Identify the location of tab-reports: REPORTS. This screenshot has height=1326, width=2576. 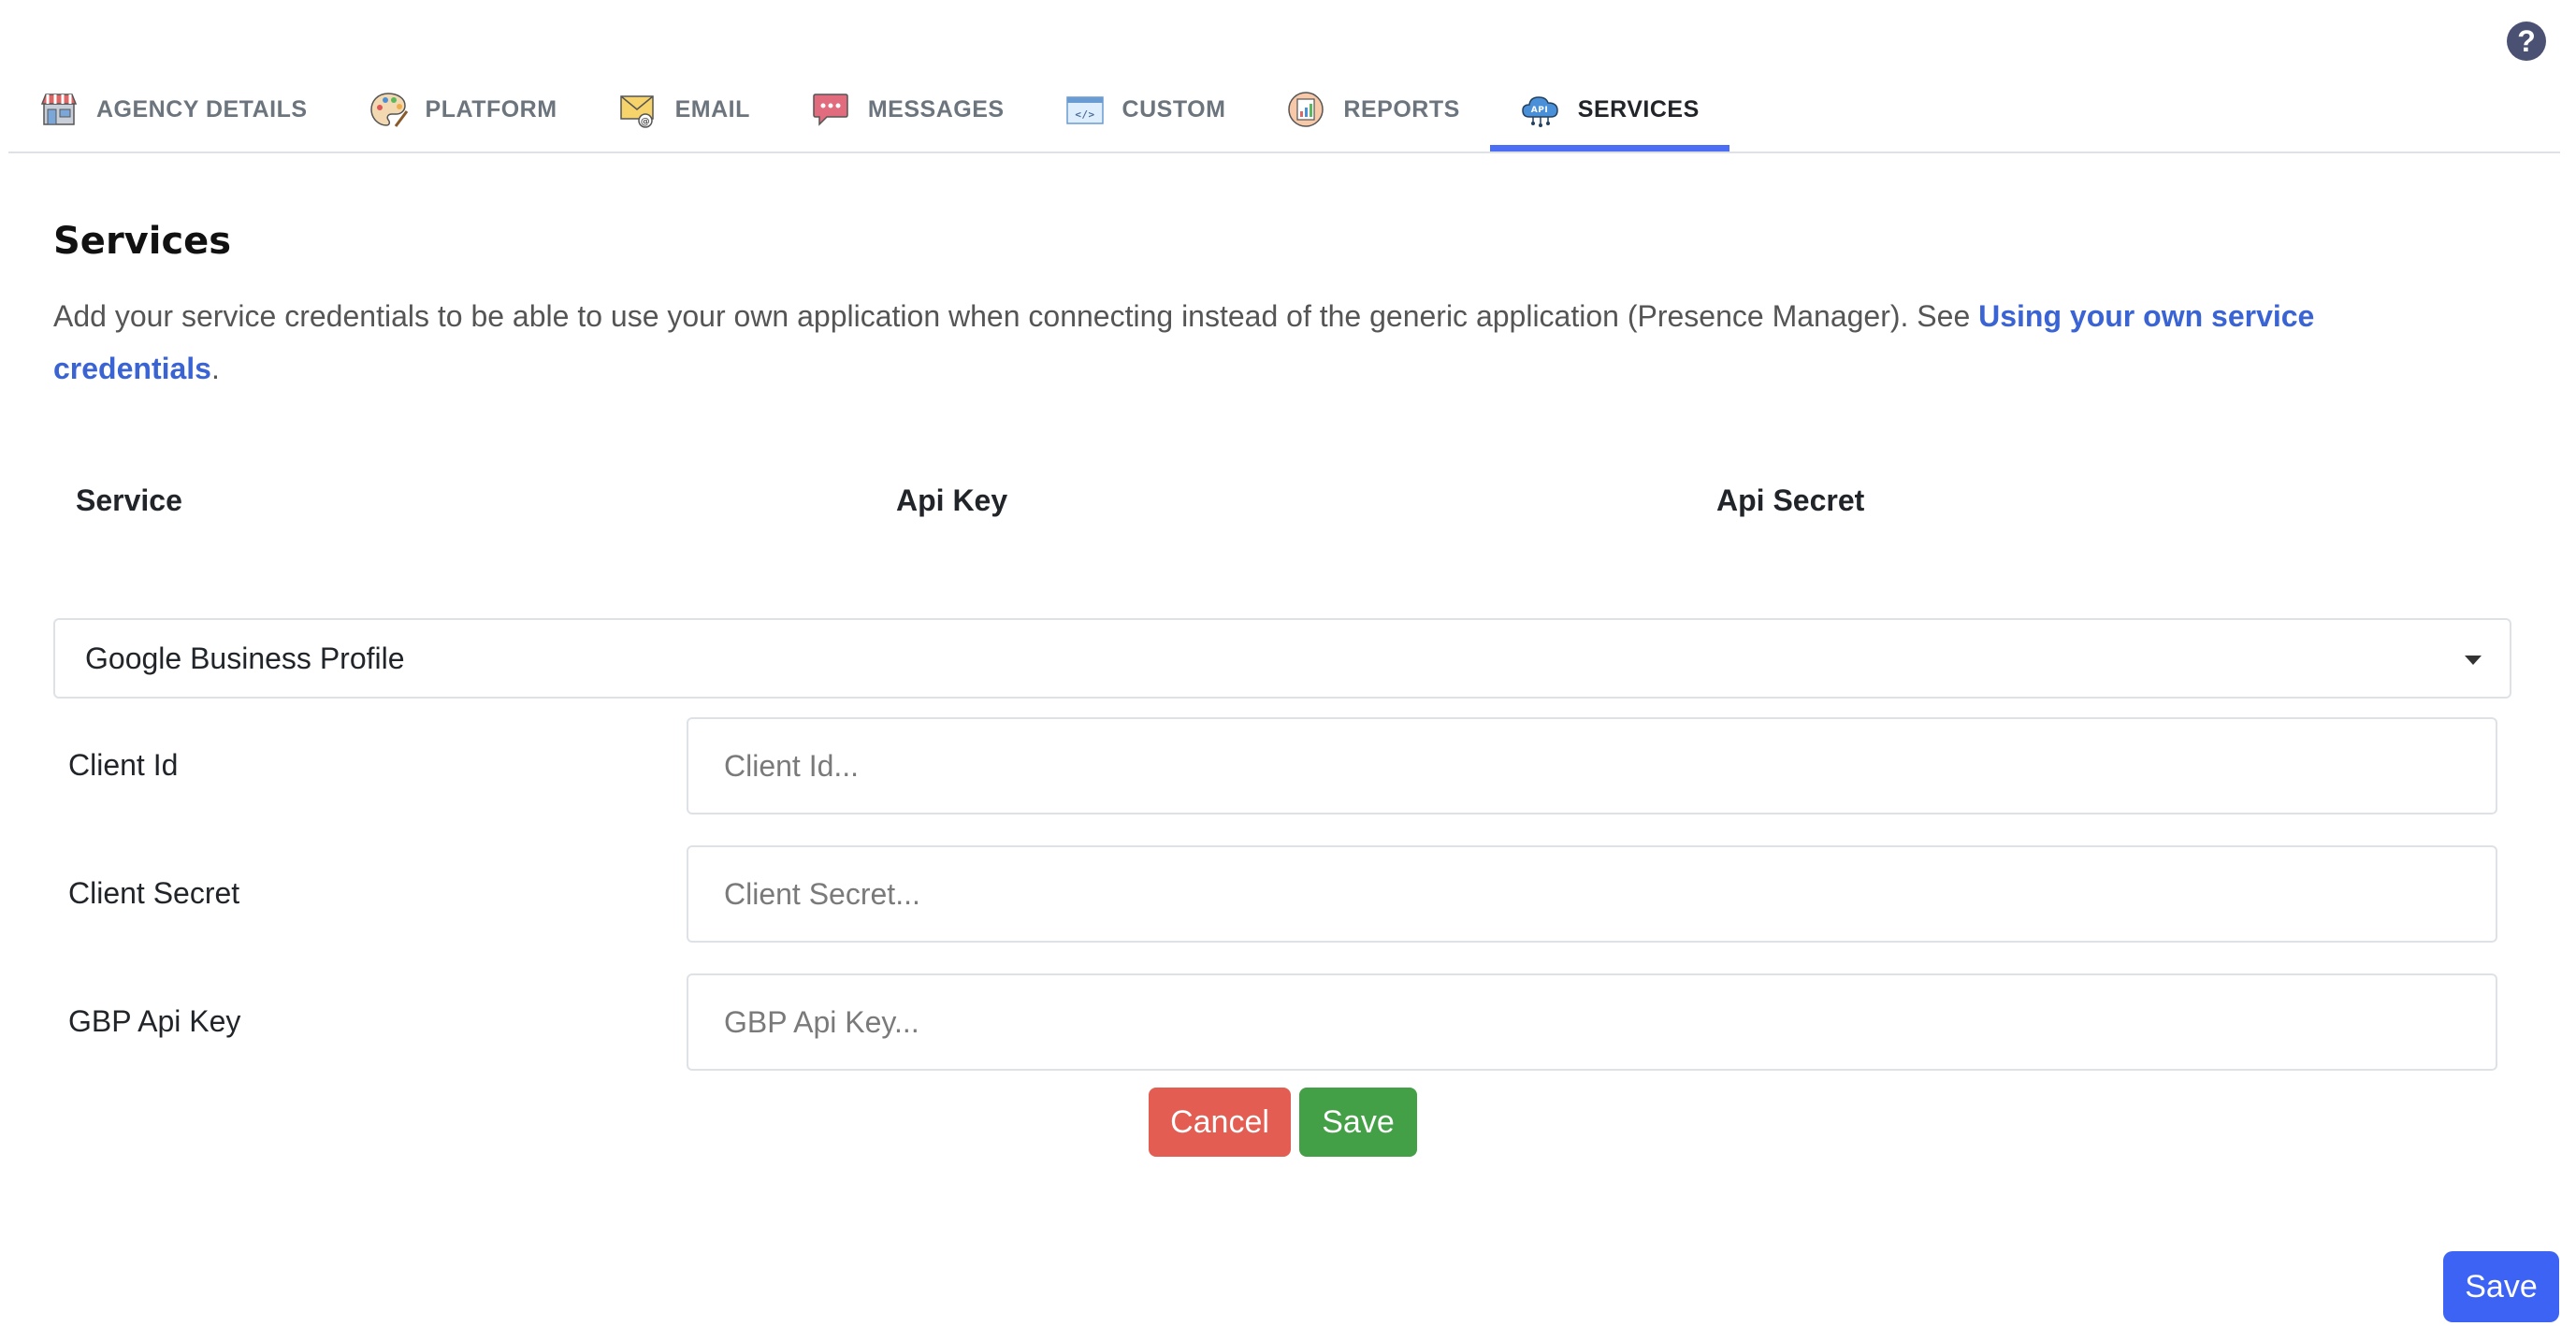
(1372, 109).